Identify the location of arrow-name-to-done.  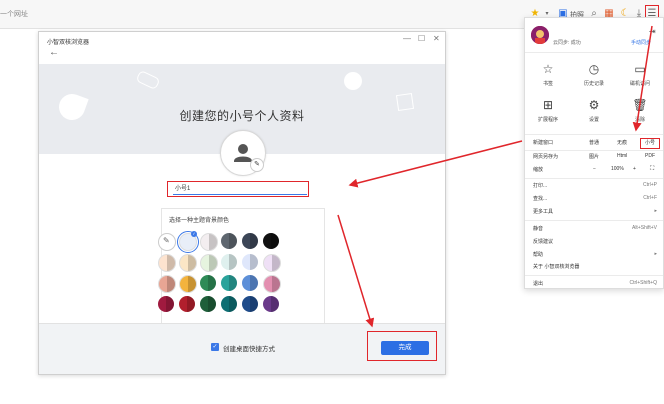
(356, 271).